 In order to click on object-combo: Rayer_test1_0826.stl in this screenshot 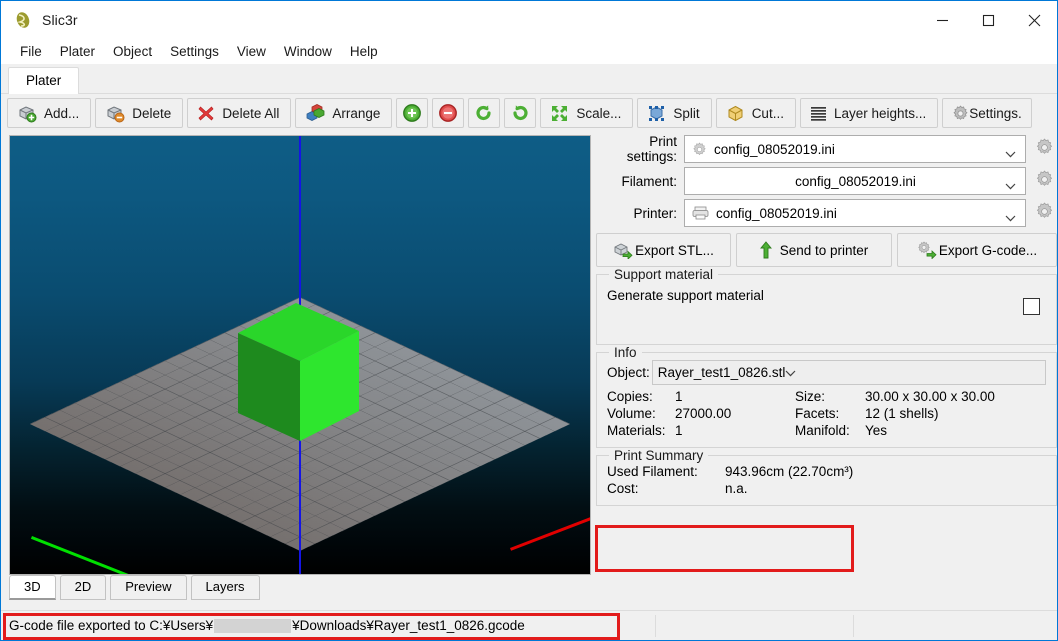, I will do `click(848, 372)`.